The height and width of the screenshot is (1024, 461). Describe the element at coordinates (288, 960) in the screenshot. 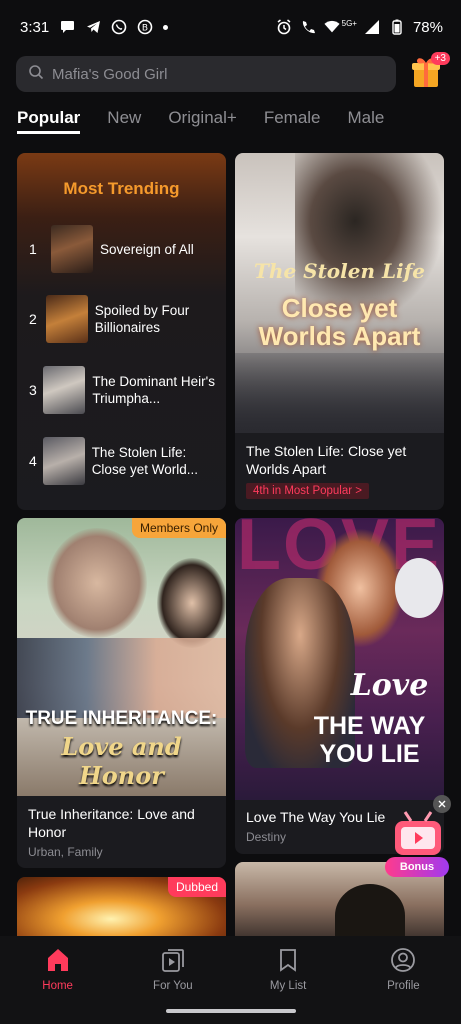

I see `bookmark-icon` at that location.